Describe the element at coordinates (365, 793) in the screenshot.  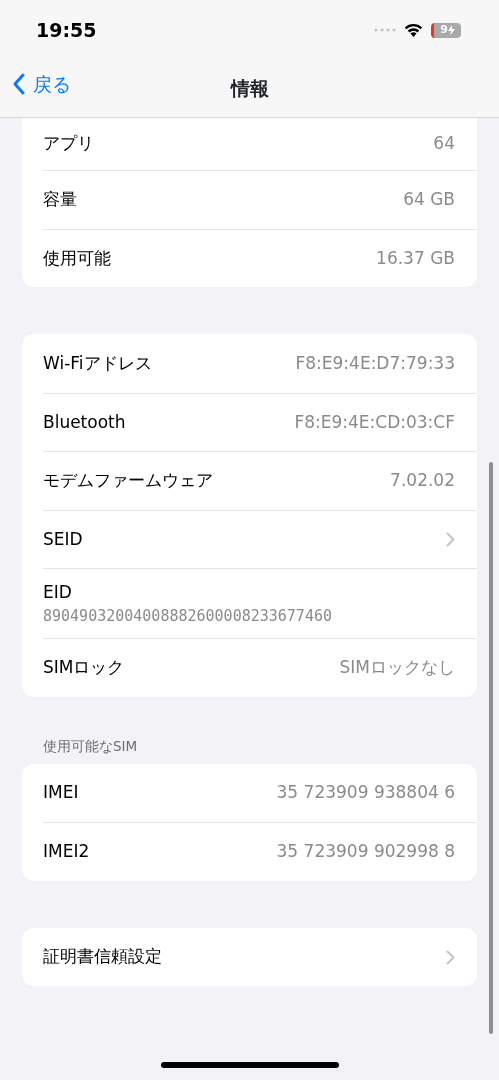
I see `row-value: 35 723909 938804 6` at that location.